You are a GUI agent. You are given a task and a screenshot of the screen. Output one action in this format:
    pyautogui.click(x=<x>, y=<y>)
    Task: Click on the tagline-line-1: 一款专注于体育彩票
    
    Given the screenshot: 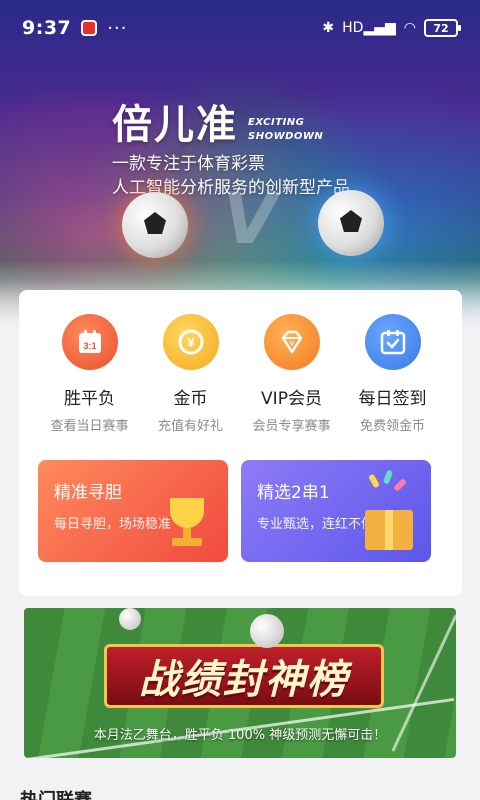 What is the action you would take?
    pyautogui.click(x=188, y=164)
    